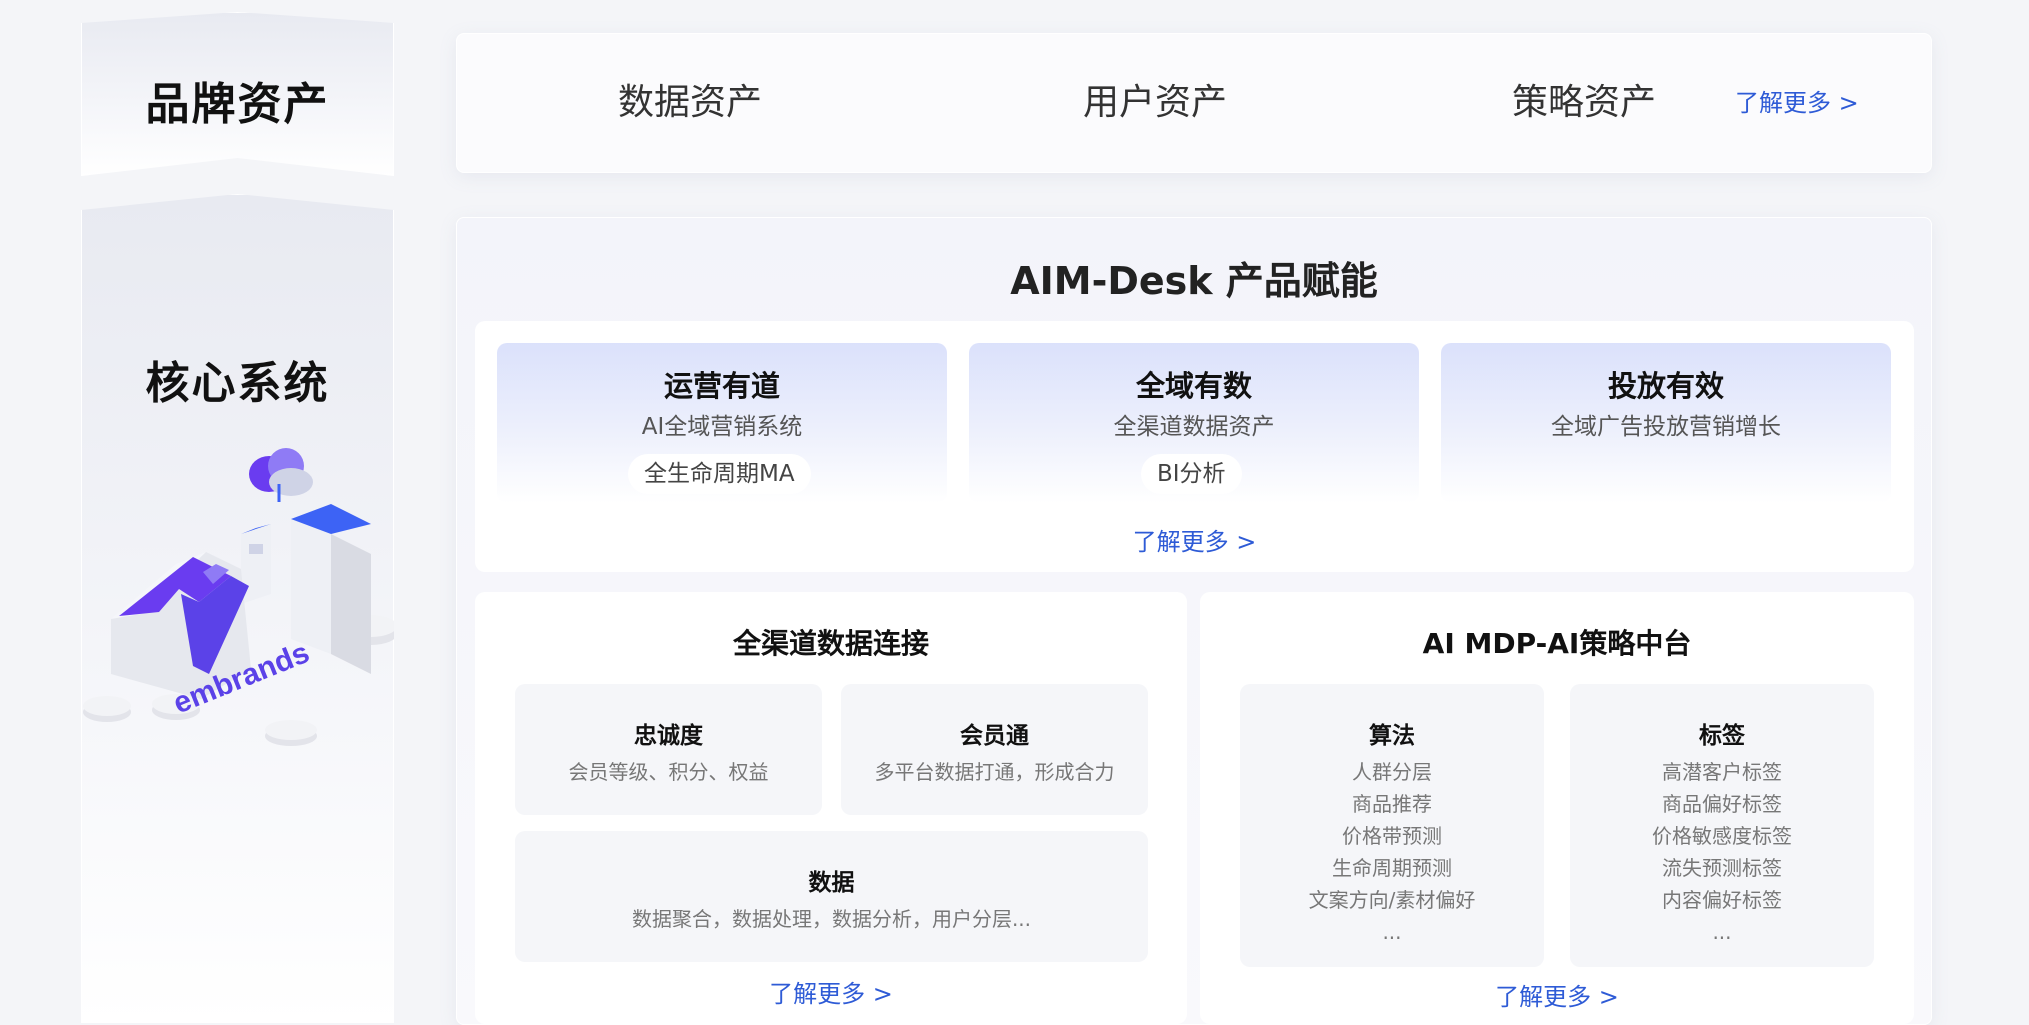  What do you see at coordinates (1797, 103) in the screenshot?
I see `brand-assets-more-link: 了解更多 >` at bounding box center [1797, 103].